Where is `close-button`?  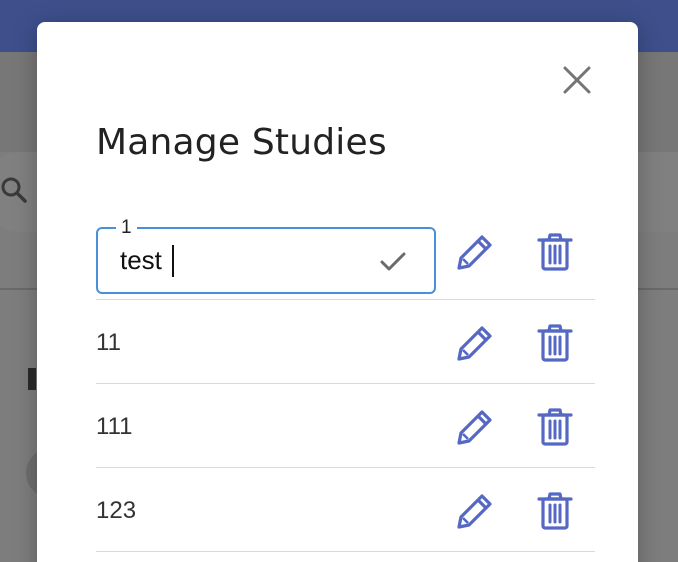 close-button is located at coordinates (577, 80).